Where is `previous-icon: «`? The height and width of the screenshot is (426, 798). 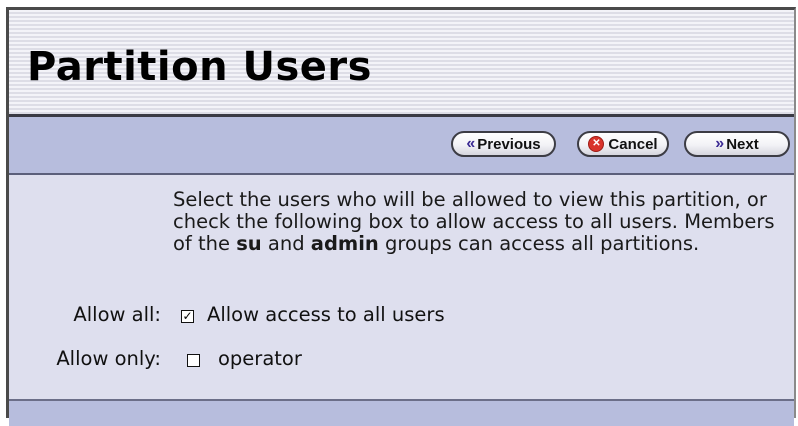
previous-icon: « is located at coordinates (470, 143).